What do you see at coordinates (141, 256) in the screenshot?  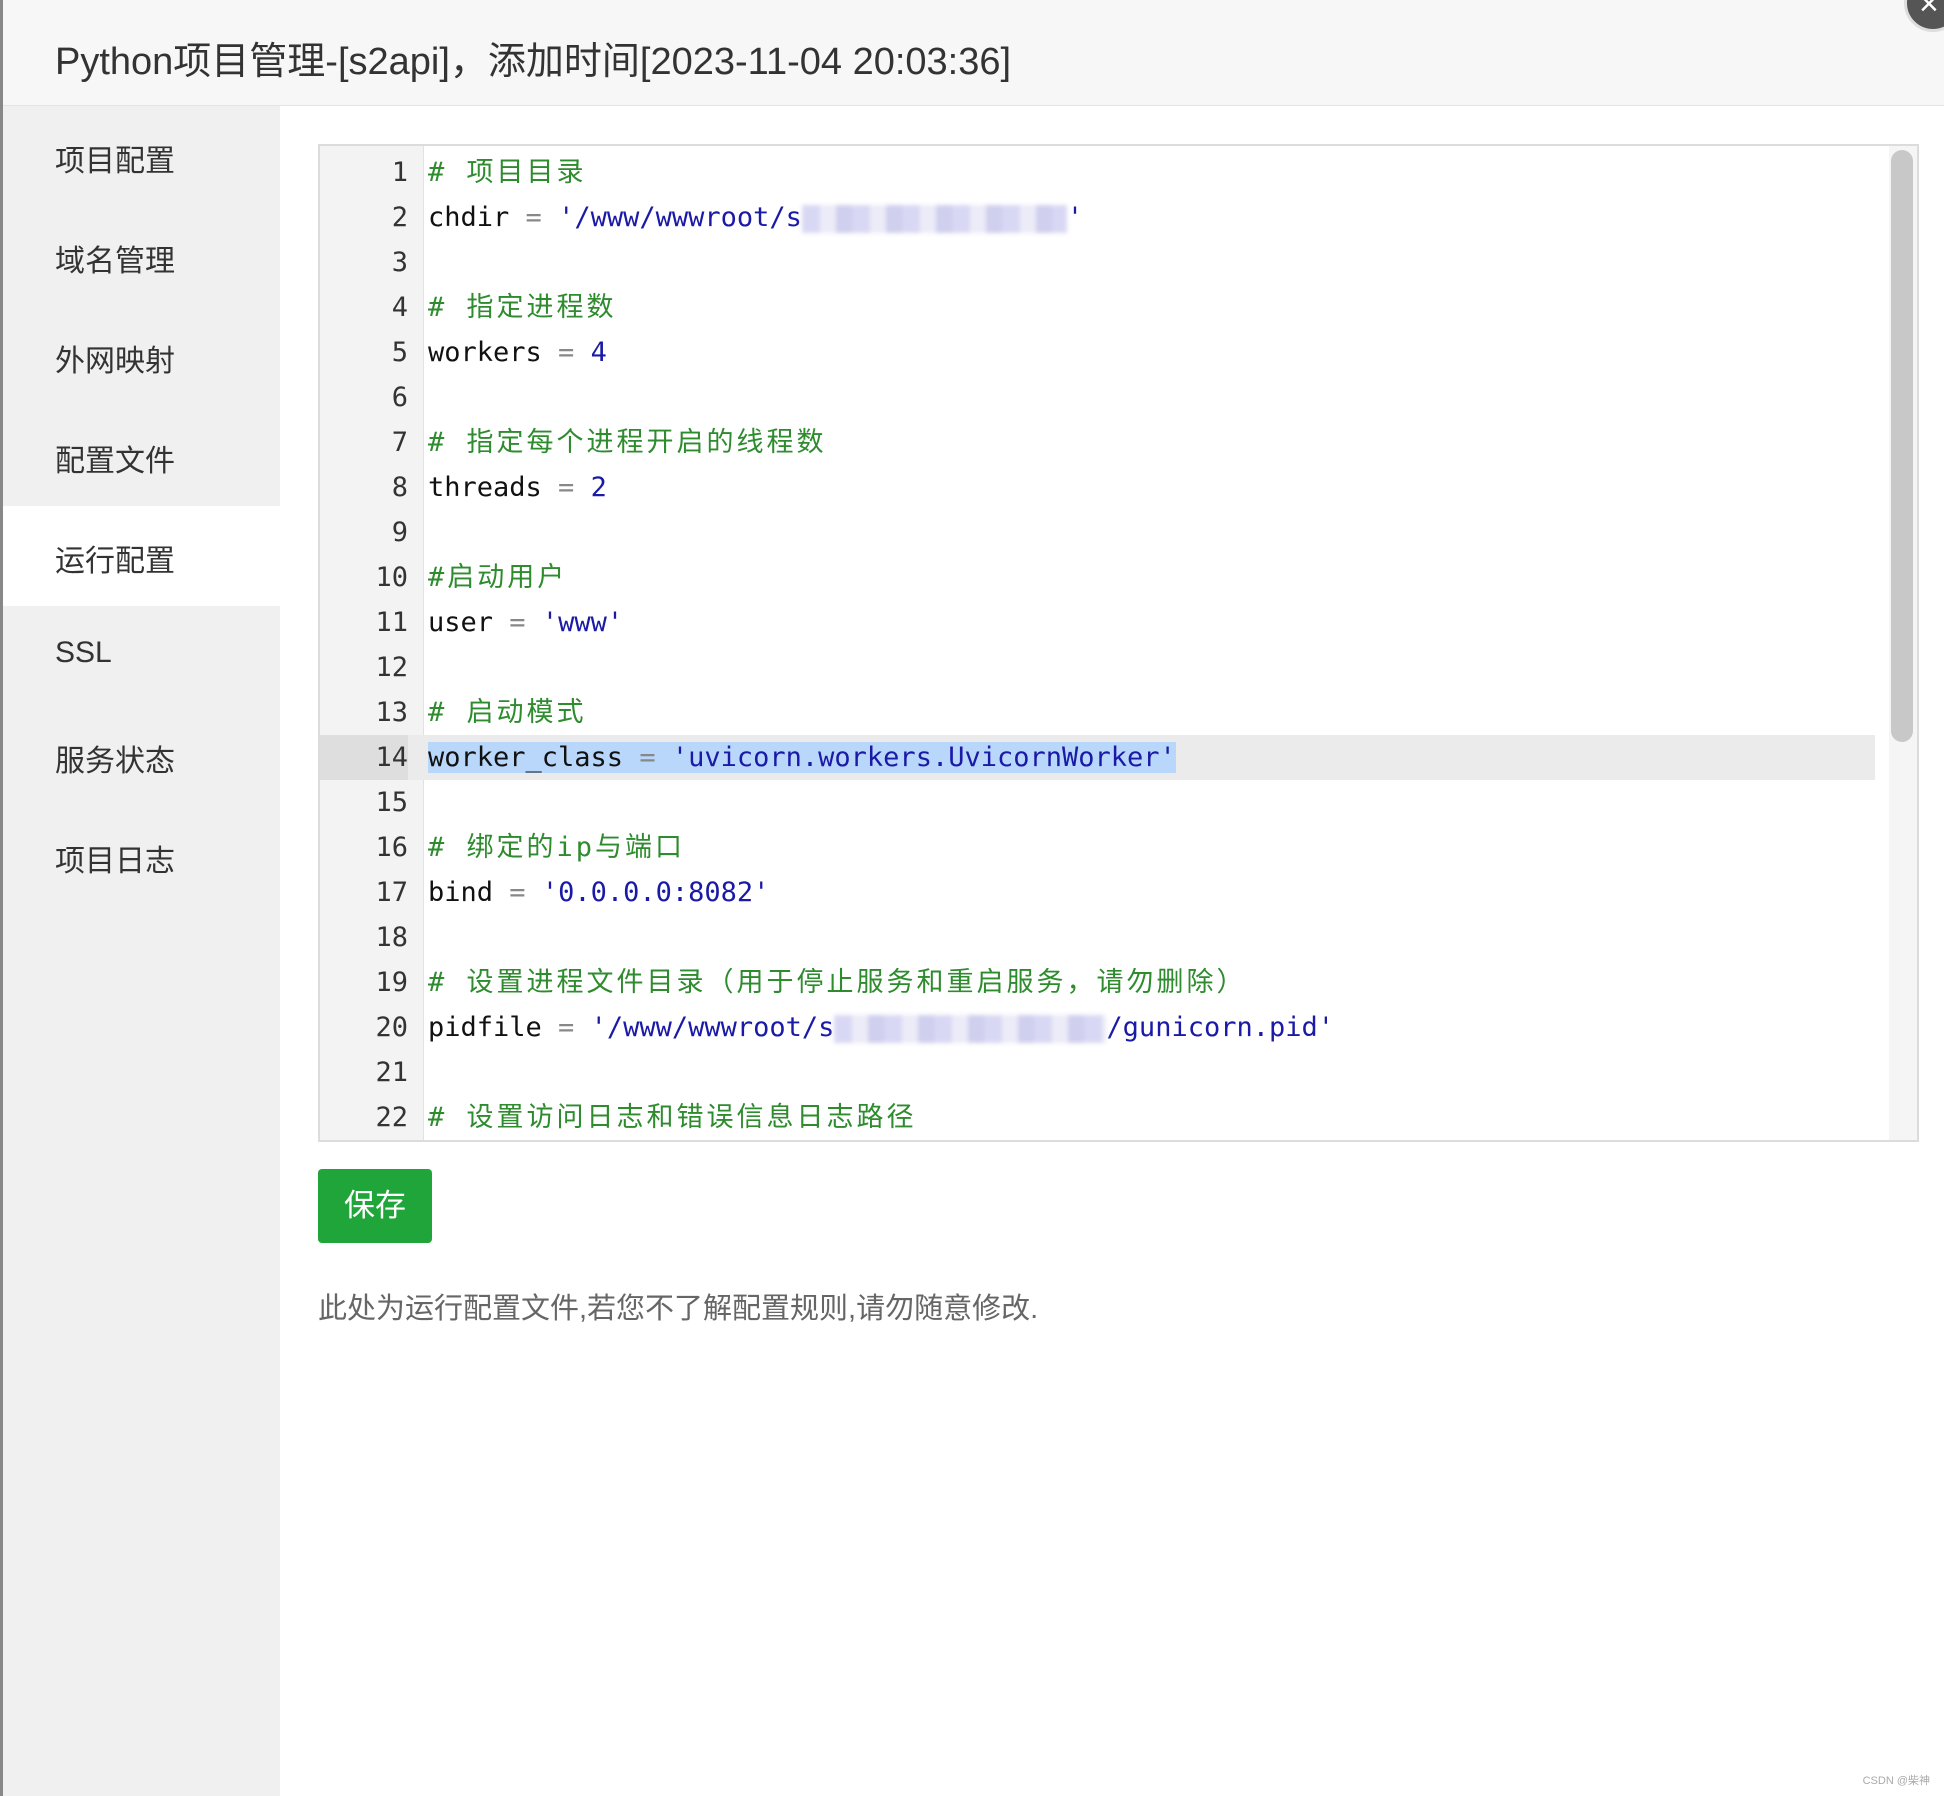 I see `sidebar-item-domain: 域名管理` at bounding box center [141, 256].